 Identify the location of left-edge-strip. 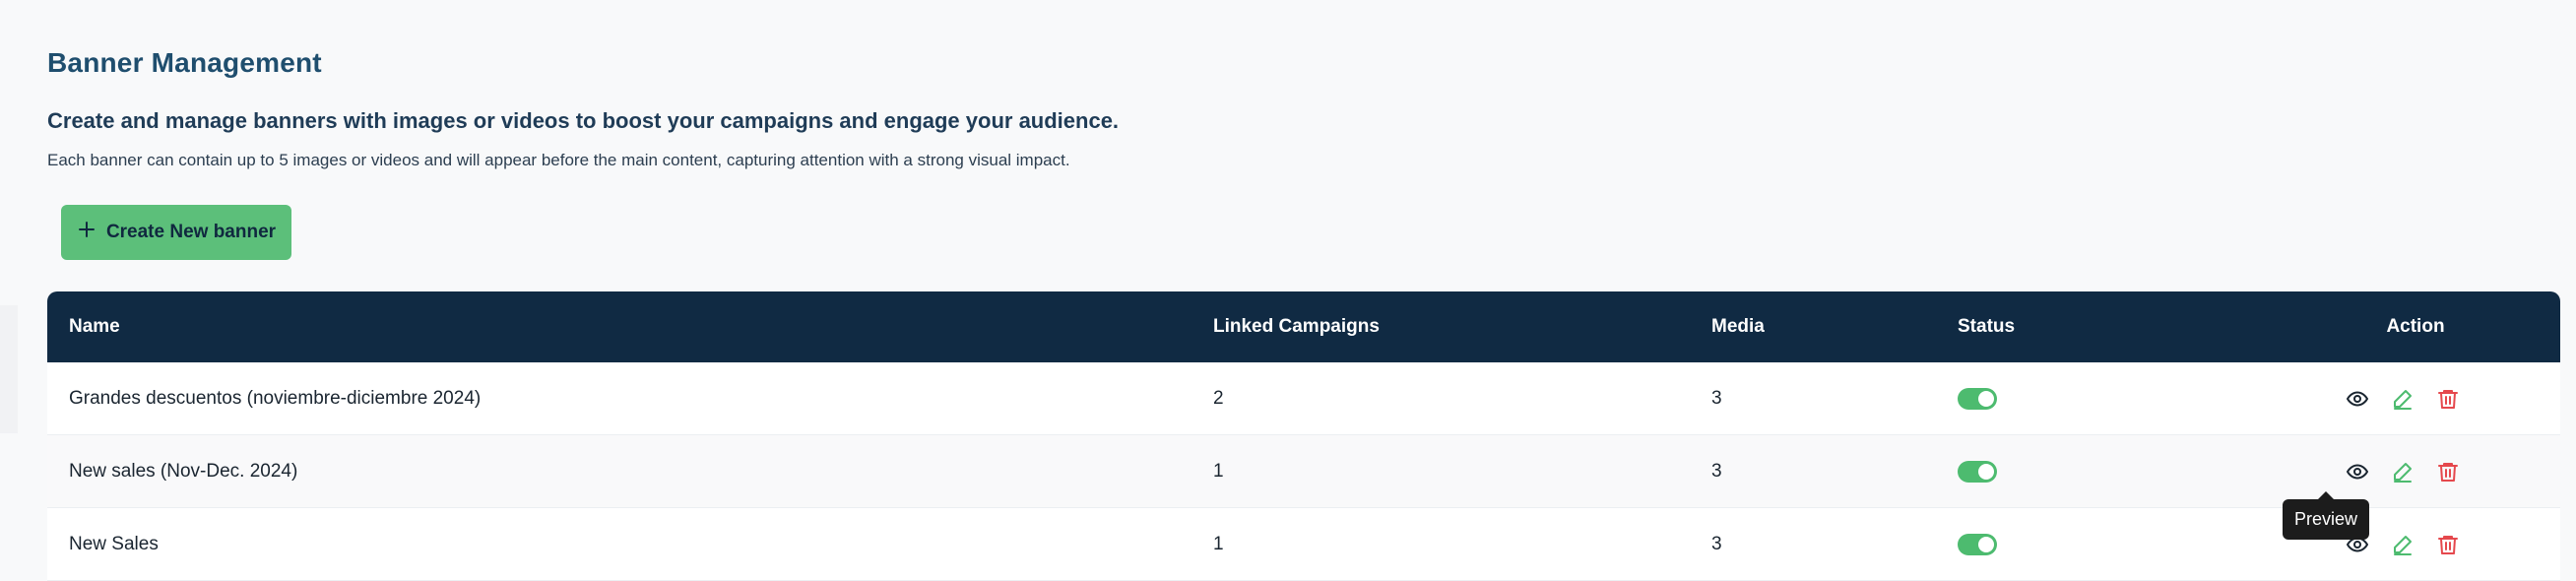
(9, 369).